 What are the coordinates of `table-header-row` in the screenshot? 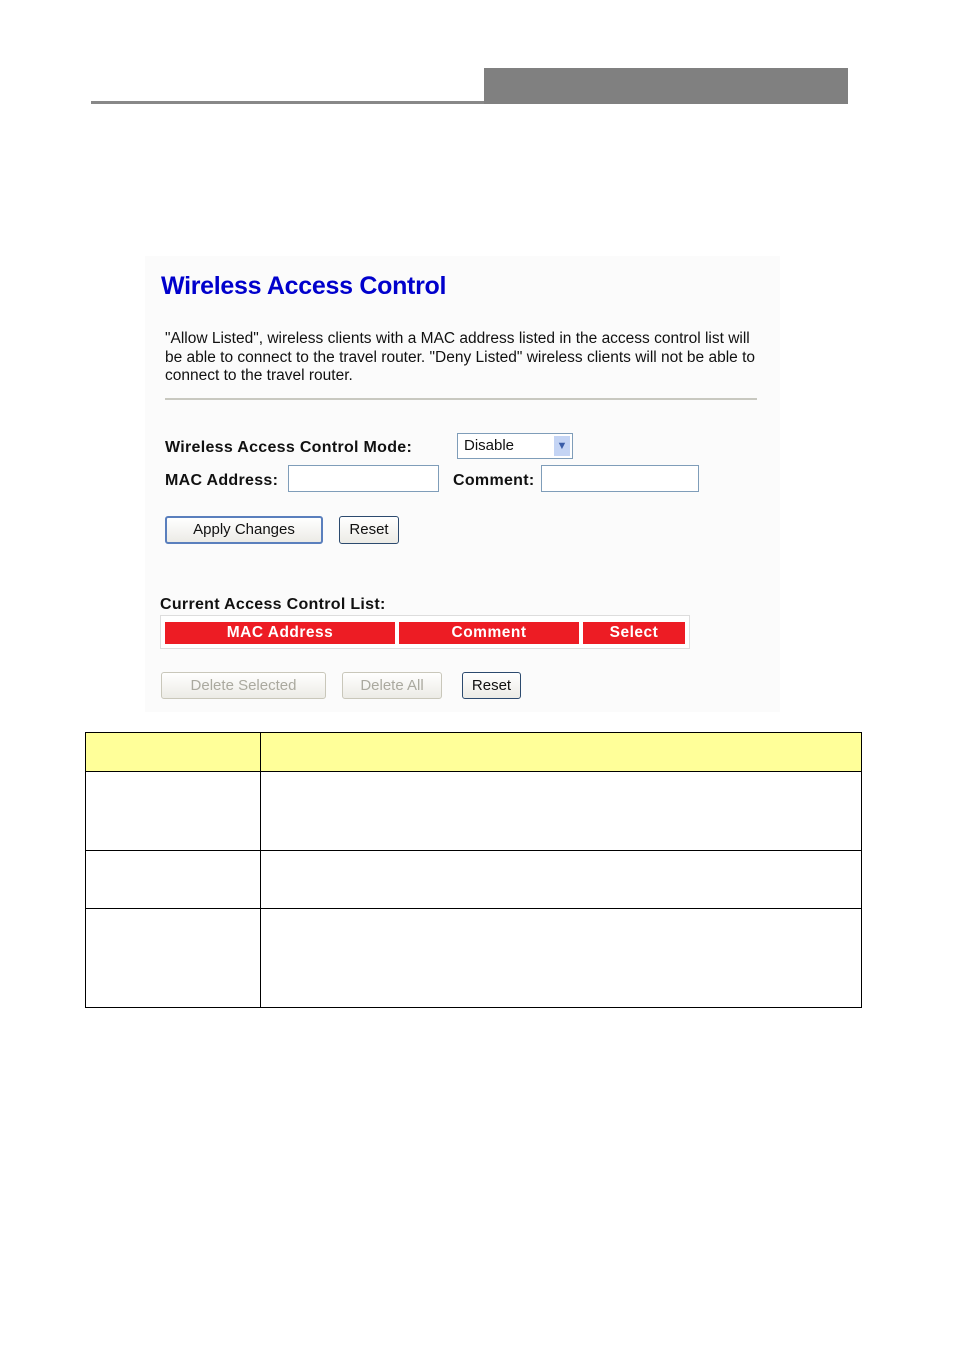 It's located at (473, 752).